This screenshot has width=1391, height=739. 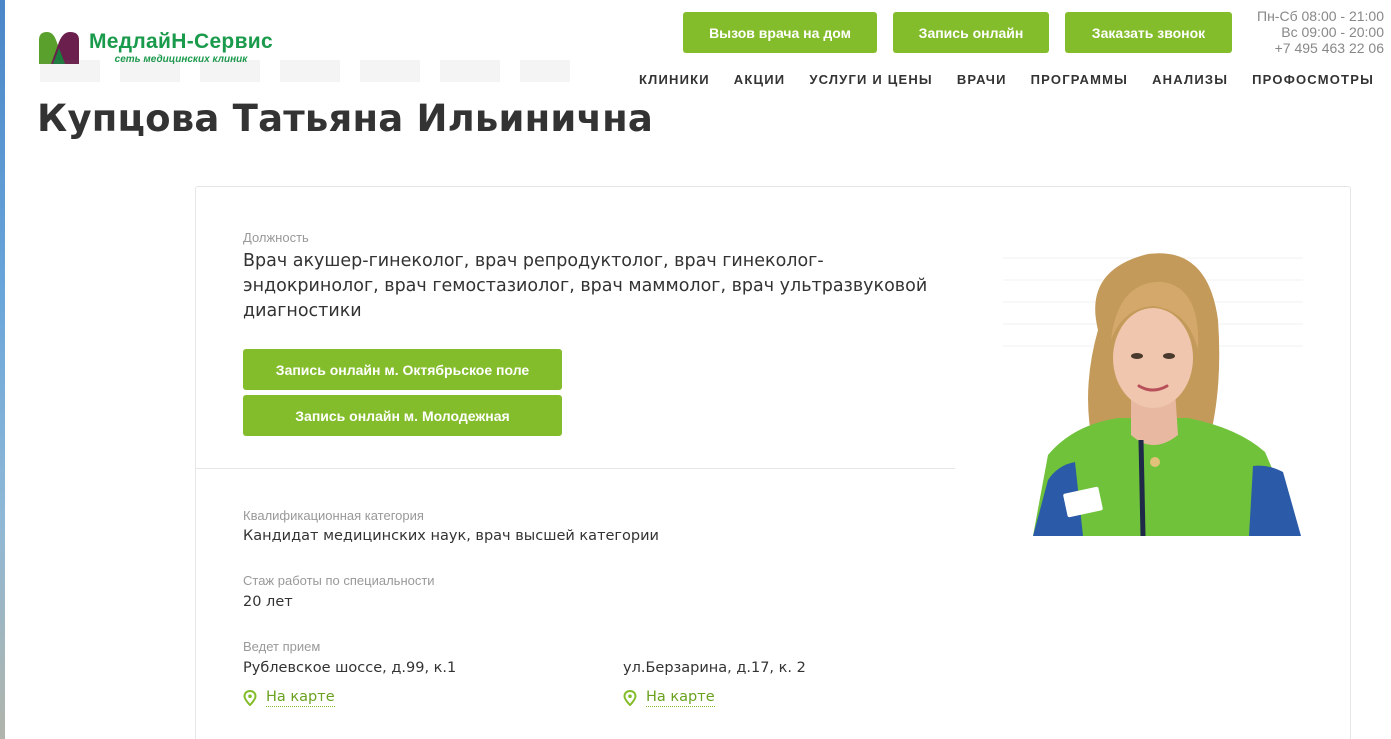 What do you see at coordinates (1320, 48) in the screenshot?
I see `phone-number: +7 495 463 22 06` at bounding box center [1320, 48].